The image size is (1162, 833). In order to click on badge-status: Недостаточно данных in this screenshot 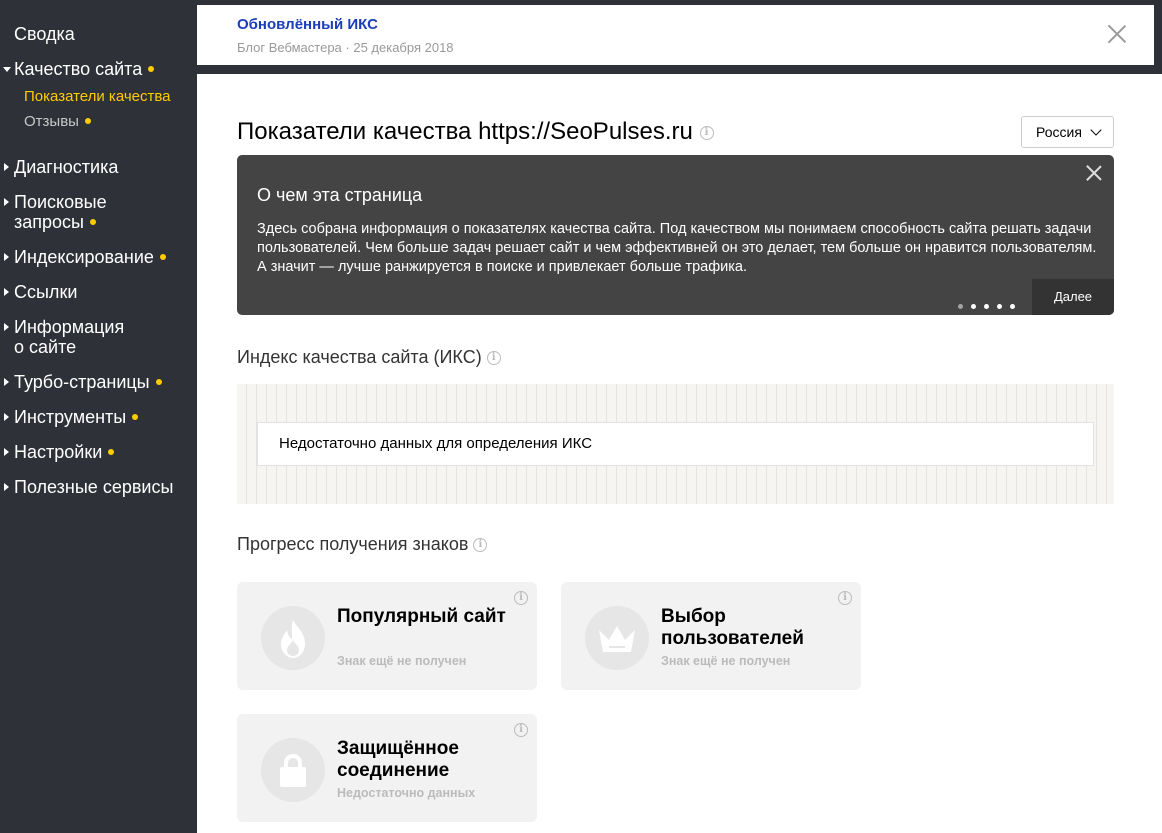, I will do `click(406, 793)`.